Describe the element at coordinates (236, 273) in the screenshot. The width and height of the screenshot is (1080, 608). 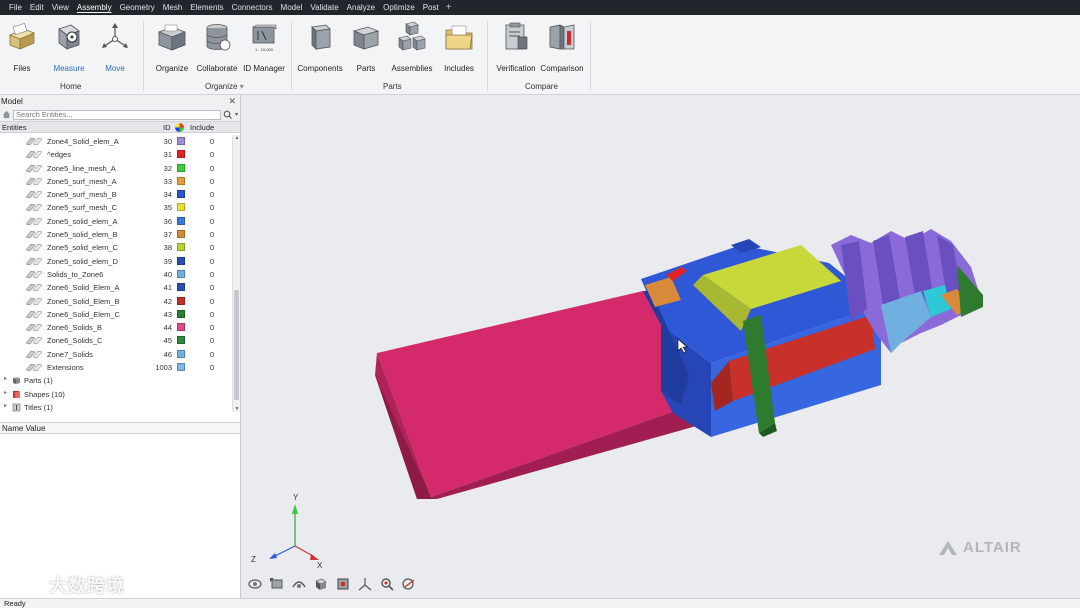
I see `tree-scrollbar: ▲ ▼` at that location.